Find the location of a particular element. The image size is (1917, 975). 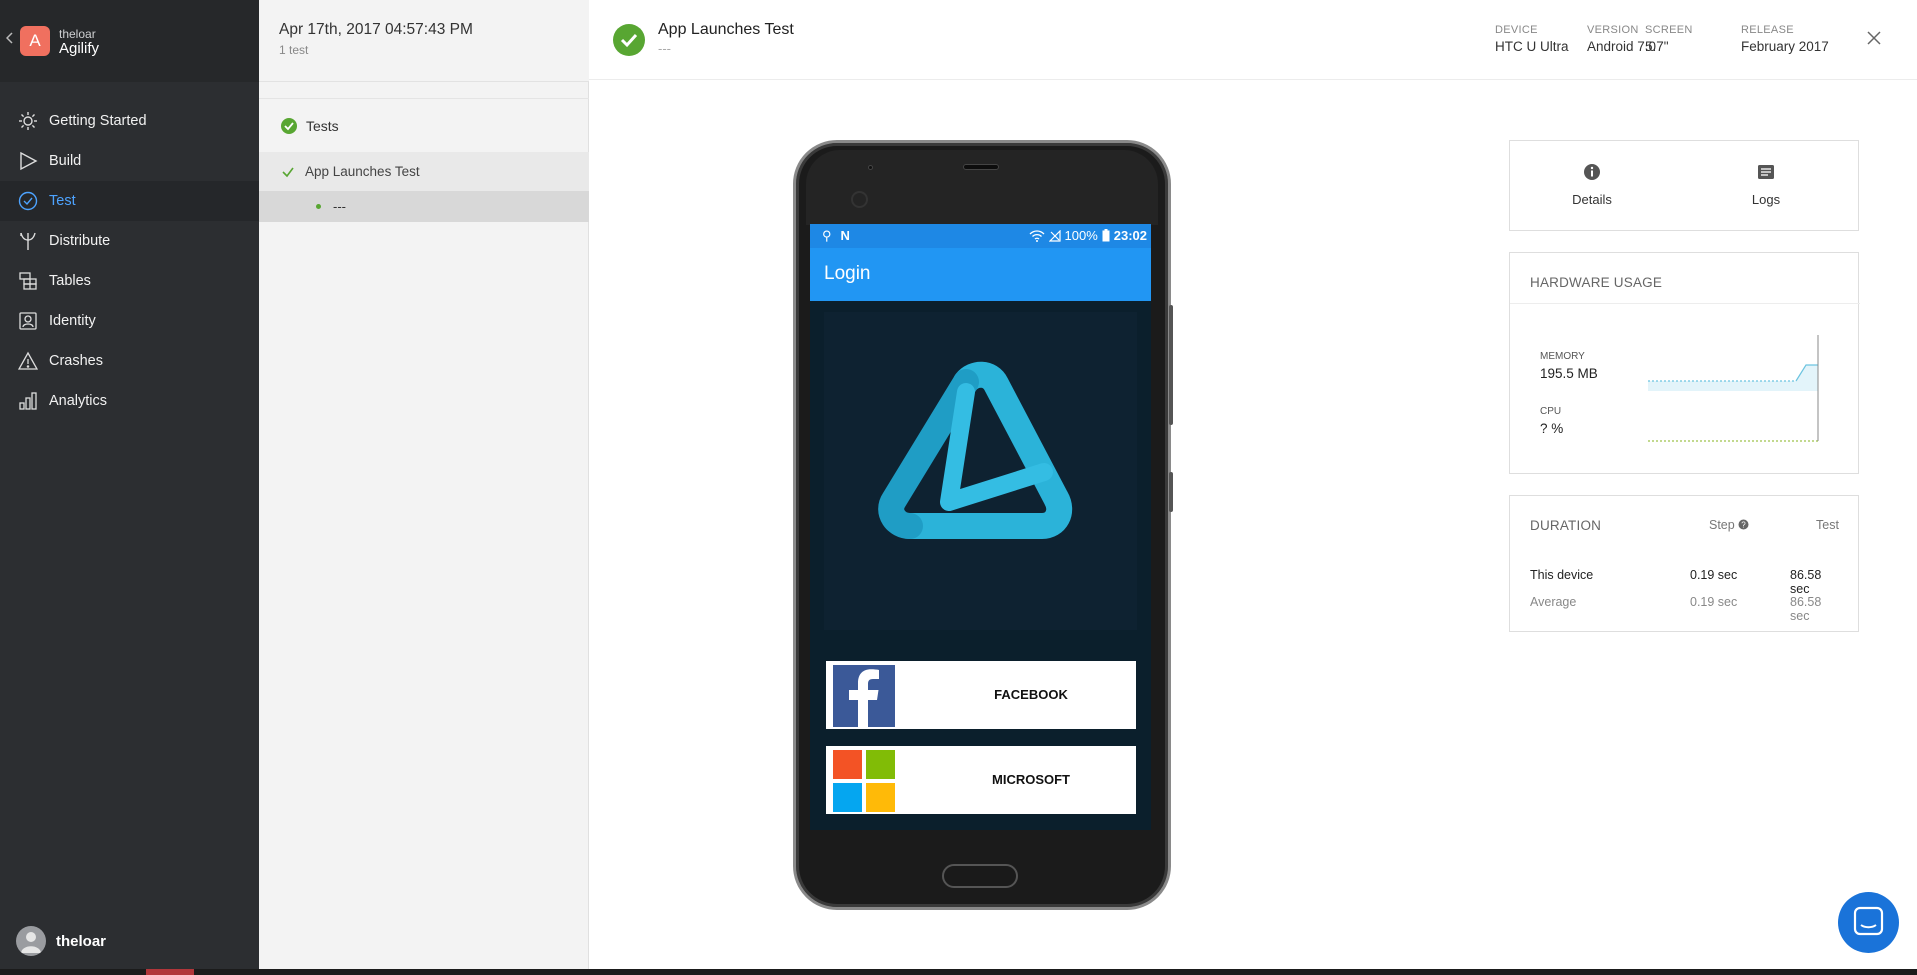

battery-icon is located at coordinates (1106, 235).